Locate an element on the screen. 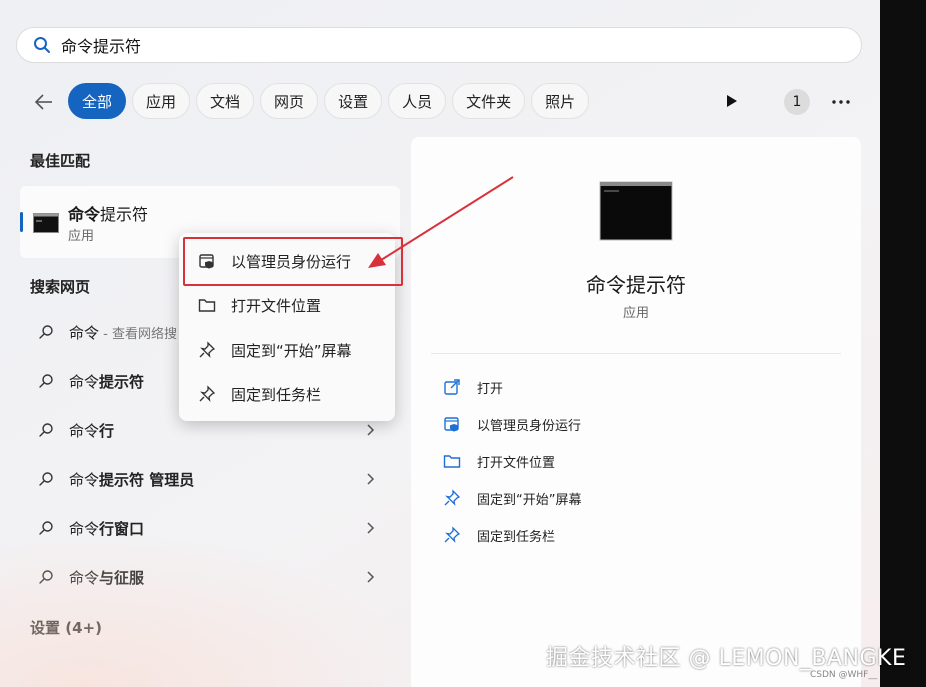 The width and height of the screenshot is (926, 687). list-item: 命令与征服 is located at coordinates (210, 577).